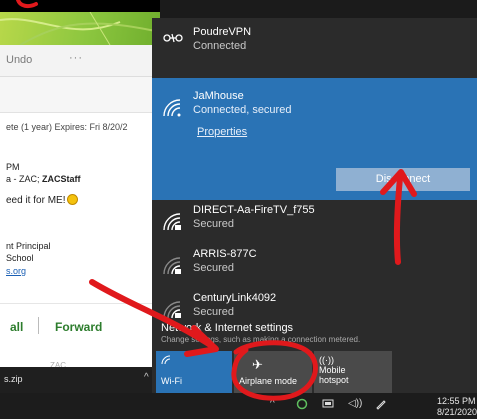  What do you see at coordinates (220, 46) in the screenshot?
I see `network-status: Connected` at bounding box center [220, 46].